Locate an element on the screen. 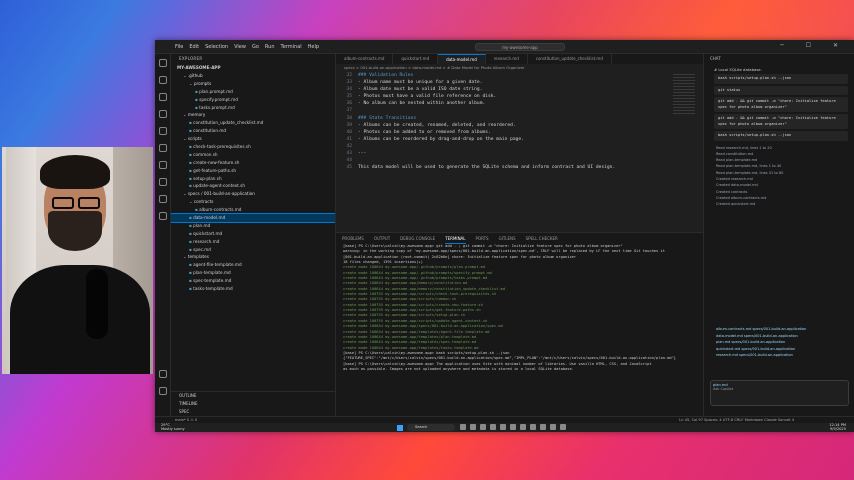  file-item: ▪ plan-template.md is located at coordinates (253, 273).